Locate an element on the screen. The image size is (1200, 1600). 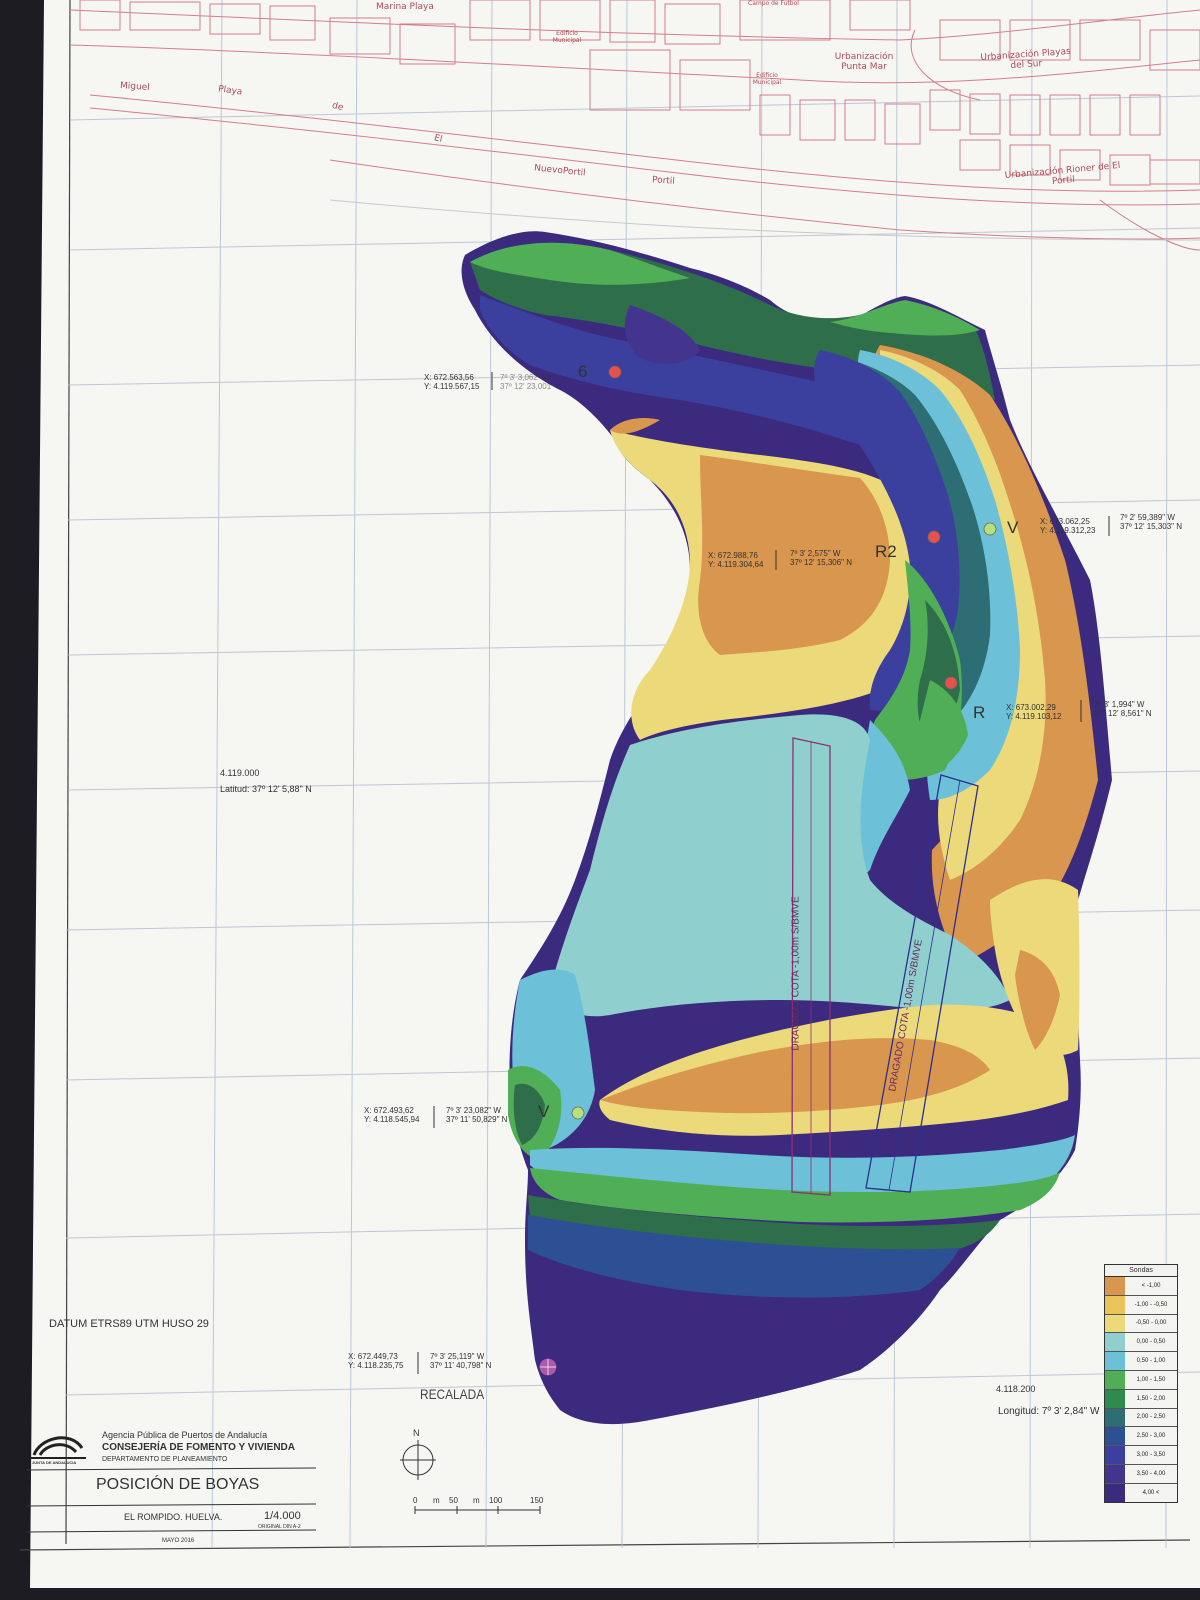
buoy-v-west-lat: 37º 11' 50,829" N is located at coordinates (477, 1119).